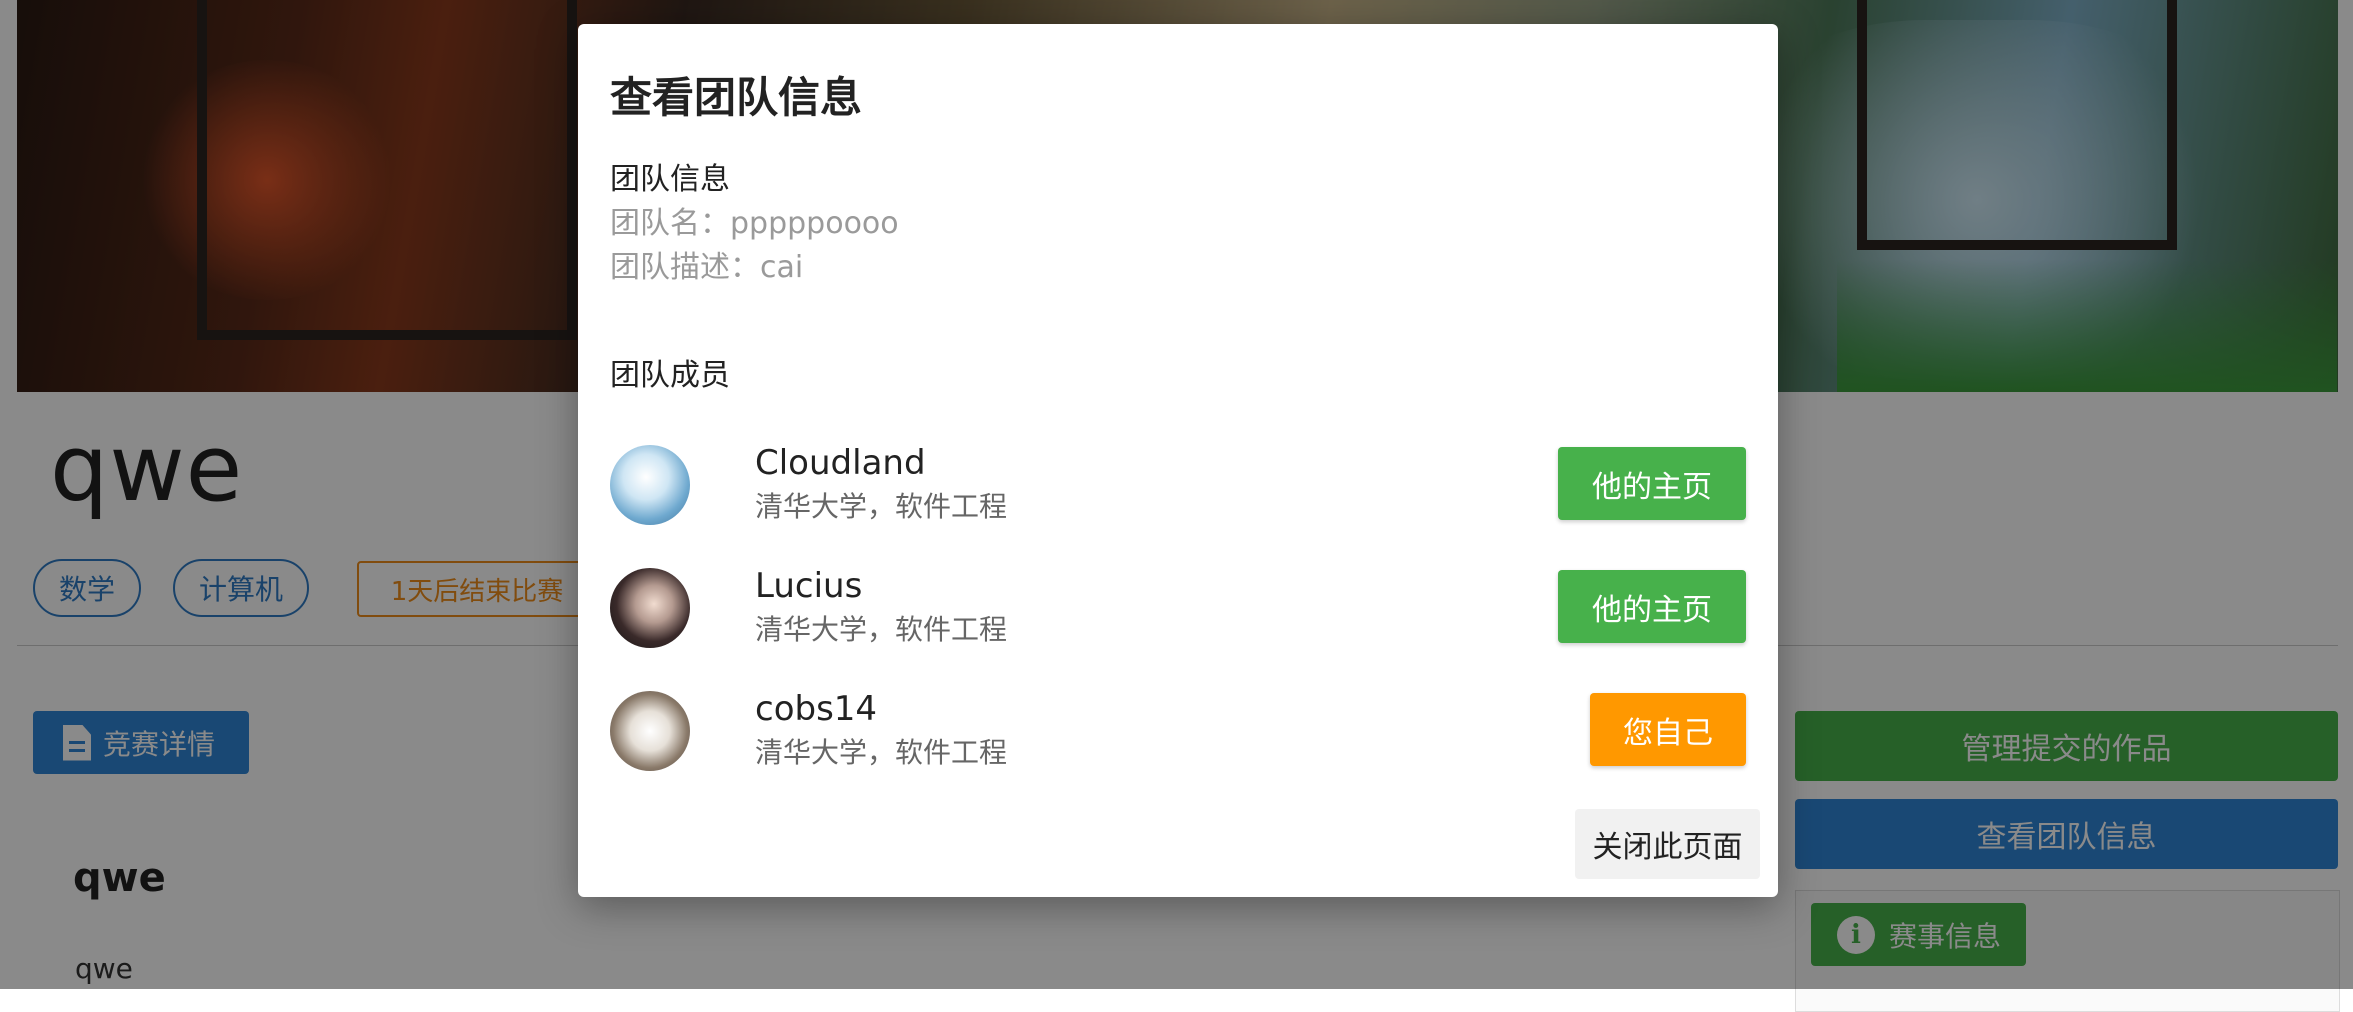  What do you see at coordinates (1668, 729) in the screenshot?
I see `self-indicator-button: 您自己` at bounding box center [1668, 729].